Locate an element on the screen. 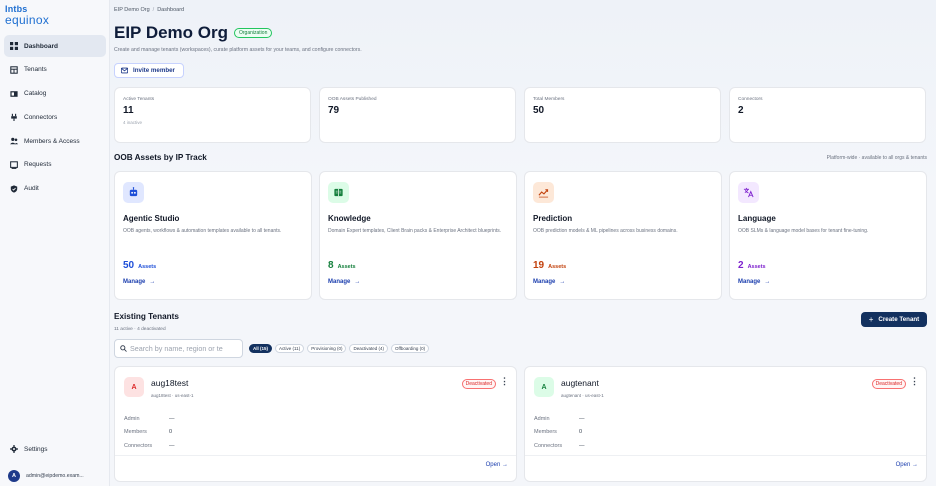  sidebar-item-settings: Settings is located at coordinates (55, 449).